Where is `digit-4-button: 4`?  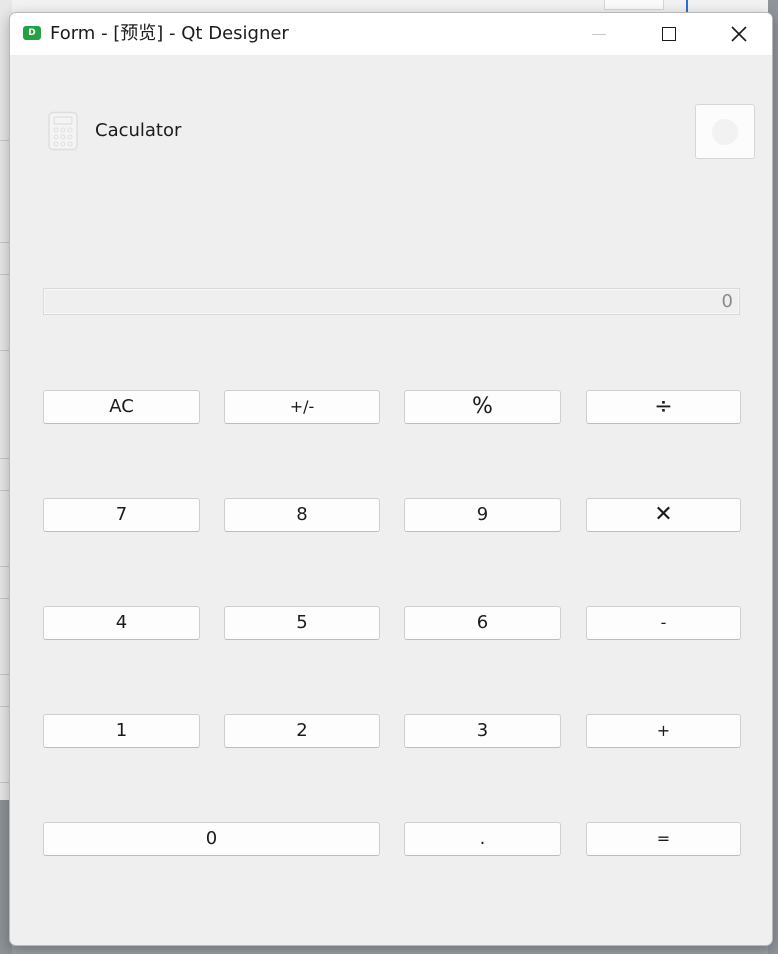
digit-4-button: 4 is located at coordinates (121, 623).